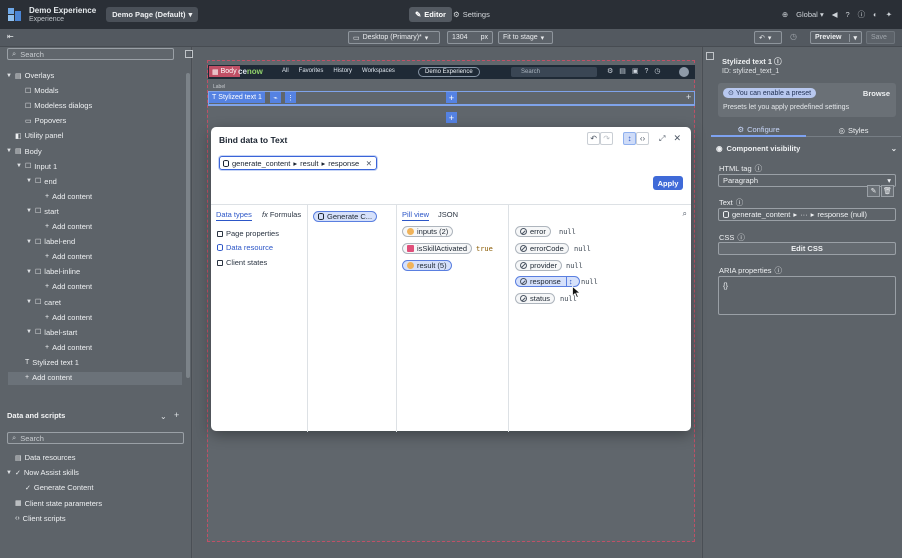 This screenshot has height=558, width=902. Describe the element at coordinates (24, 151) in the screenshot. I see `tree-item: ▼ ▤ Body` at that location.